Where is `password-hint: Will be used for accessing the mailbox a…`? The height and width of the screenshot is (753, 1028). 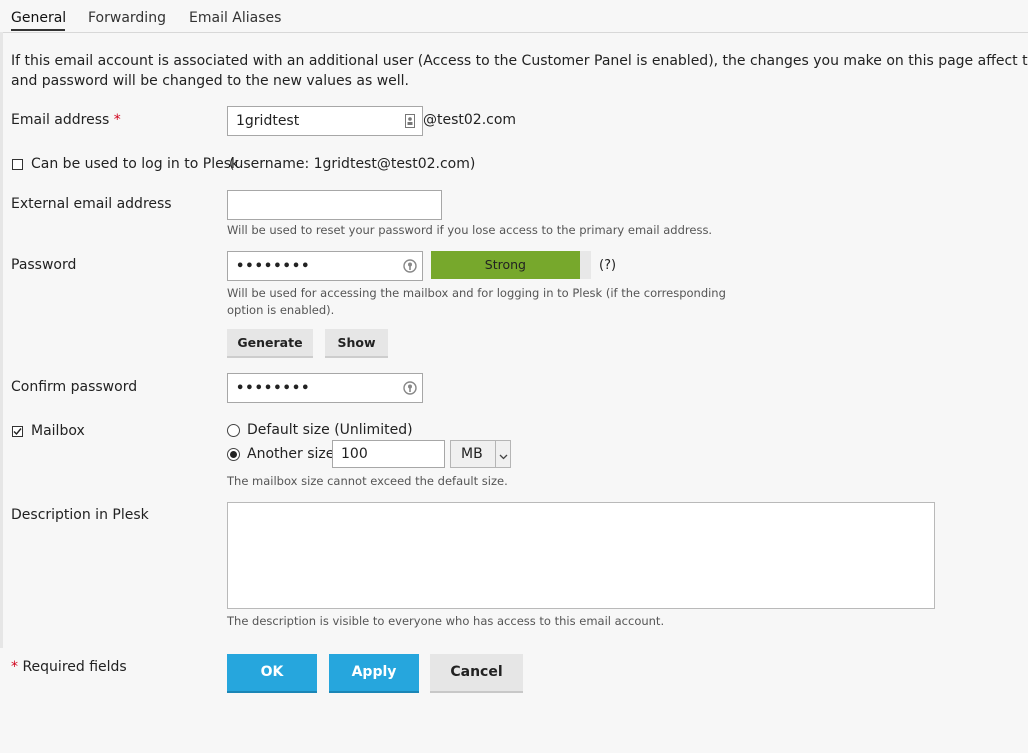 password-hint: Will be used for accessing the mailbox a… is located at coordinates (476, 302).